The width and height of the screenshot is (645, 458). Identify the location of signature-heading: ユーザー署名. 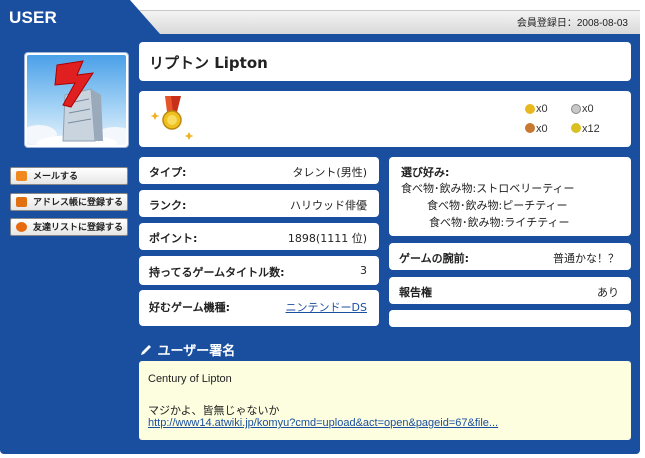
(187, 349).